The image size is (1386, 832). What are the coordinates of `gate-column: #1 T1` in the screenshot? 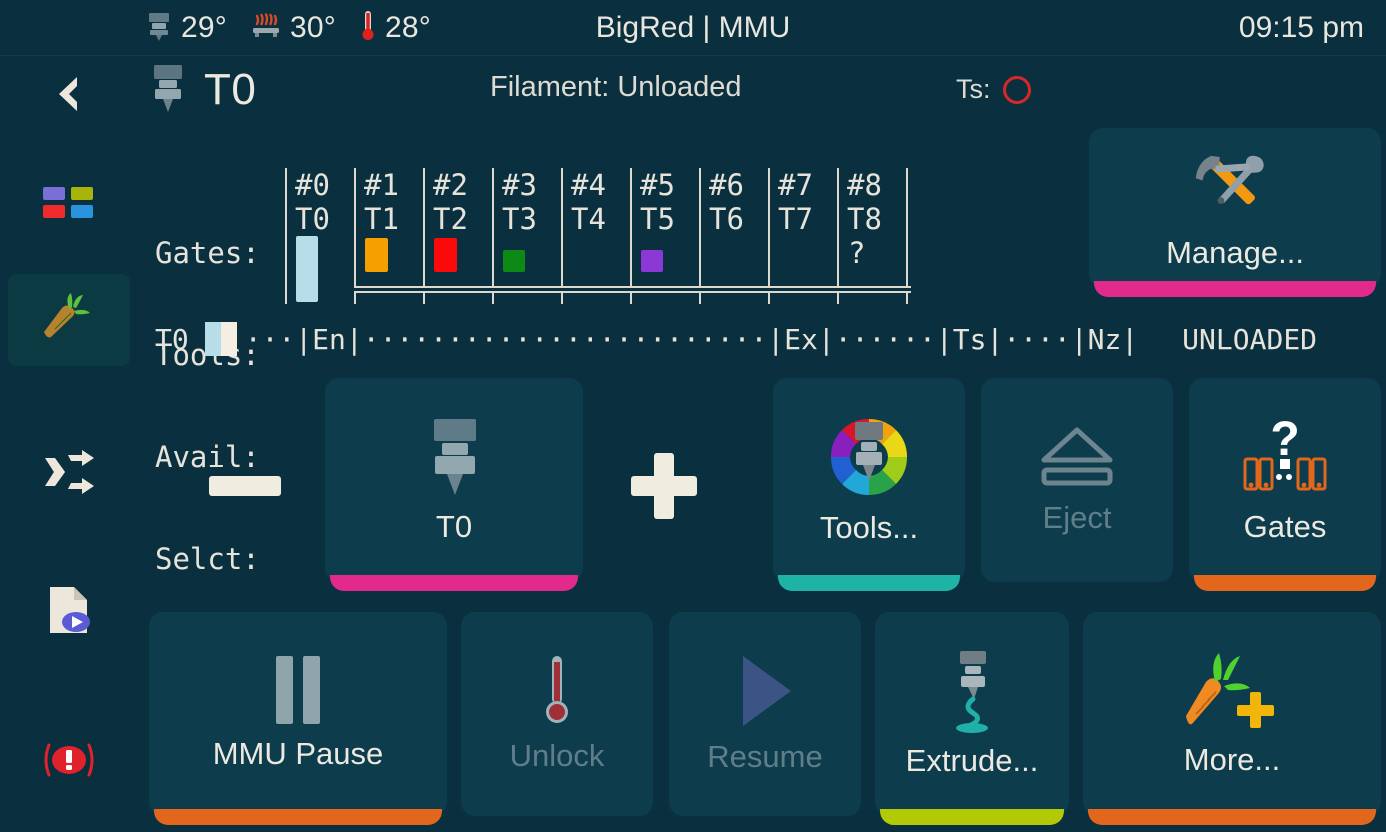 It's located at (388, 236).